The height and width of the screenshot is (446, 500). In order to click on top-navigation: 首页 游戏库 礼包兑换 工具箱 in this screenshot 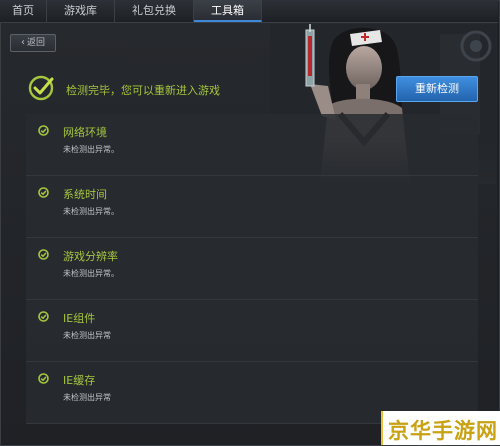, I will do `click(249, 11)`.